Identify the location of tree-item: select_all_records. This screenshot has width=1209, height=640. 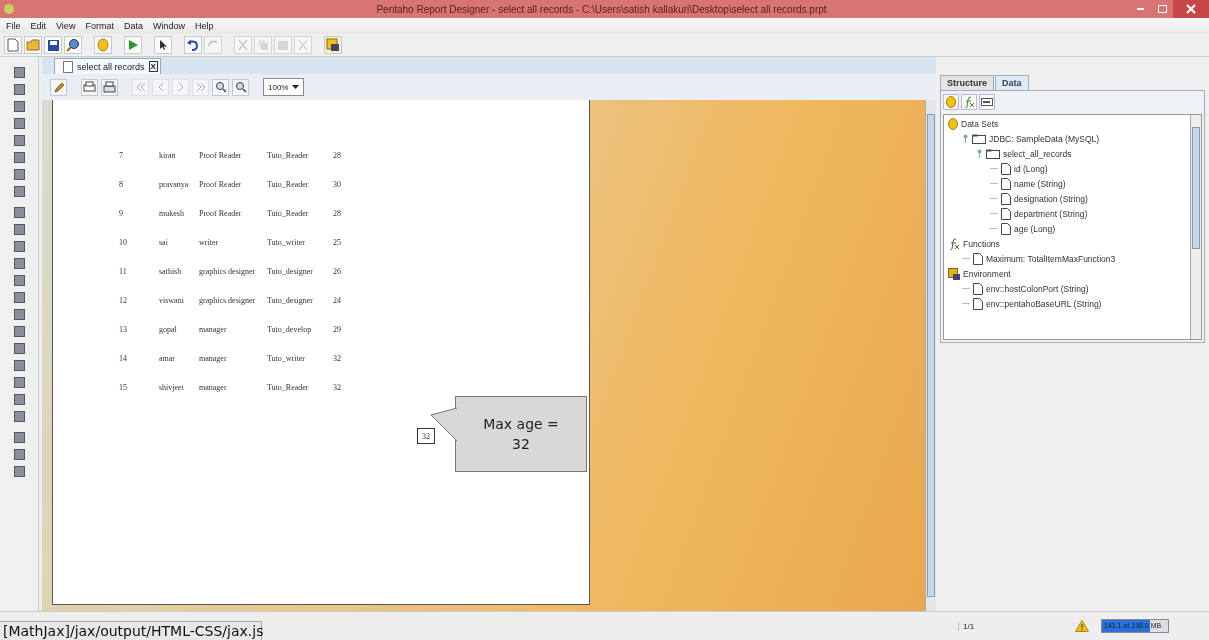
(1037, 153).